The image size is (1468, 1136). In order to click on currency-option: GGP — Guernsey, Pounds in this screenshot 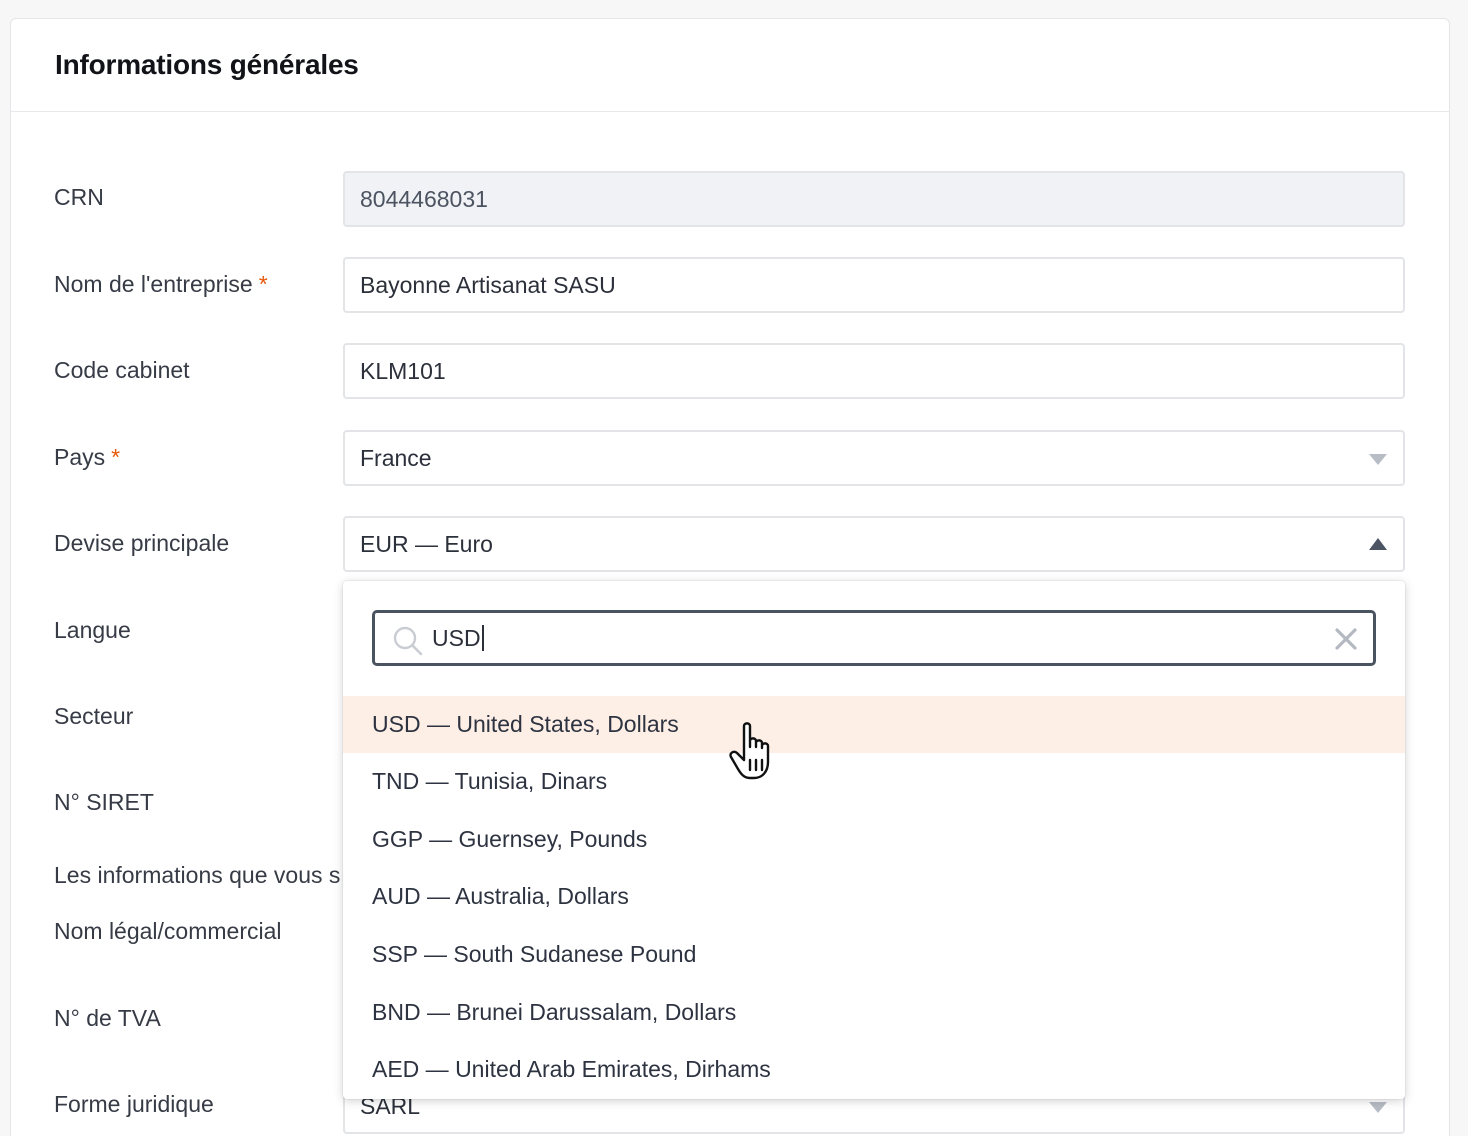, I will do `click(874, 839)`.